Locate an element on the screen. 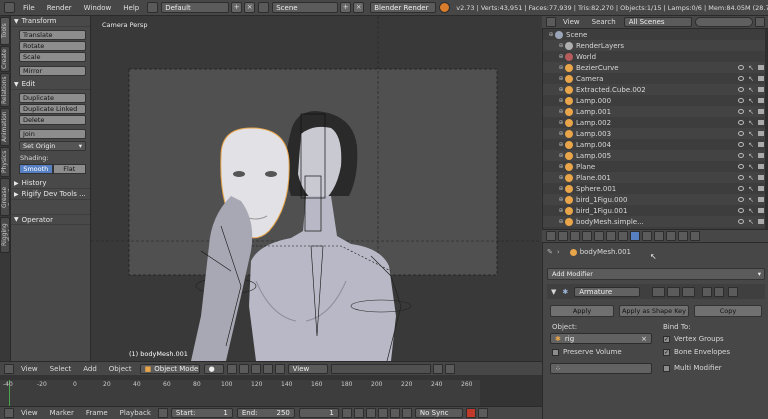 This screenshot has height=419, width=768. delete-button: Delete is located at coordinates (52, 120).